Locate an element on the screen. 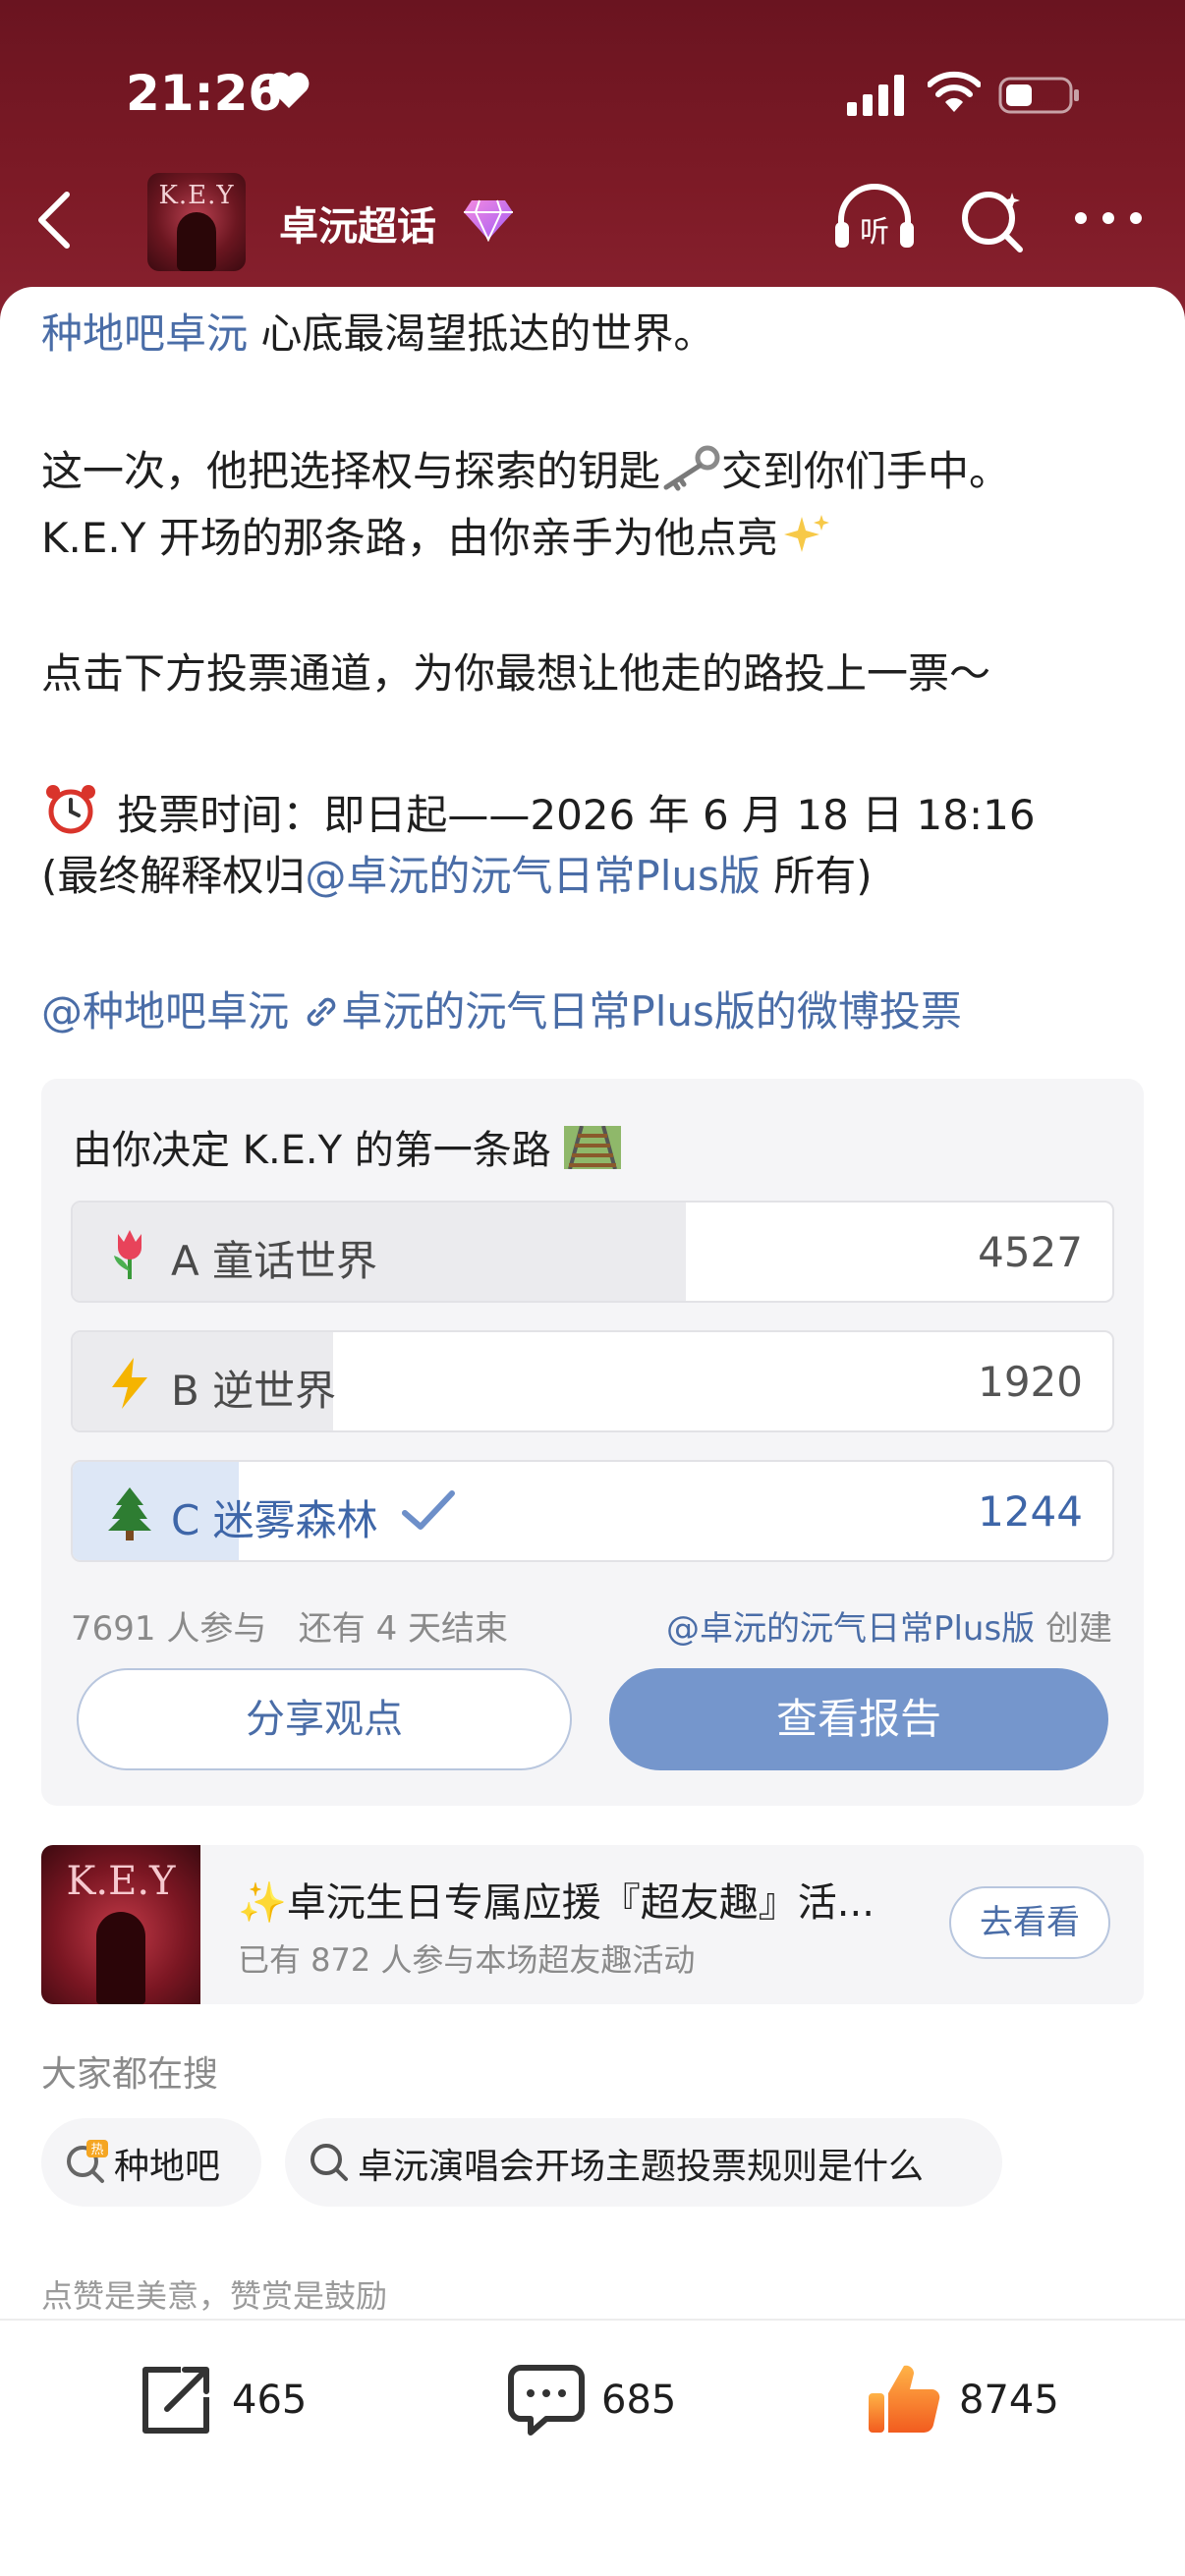  share-opinion-button: 分享观点 is located at coordinates (324, 1719).